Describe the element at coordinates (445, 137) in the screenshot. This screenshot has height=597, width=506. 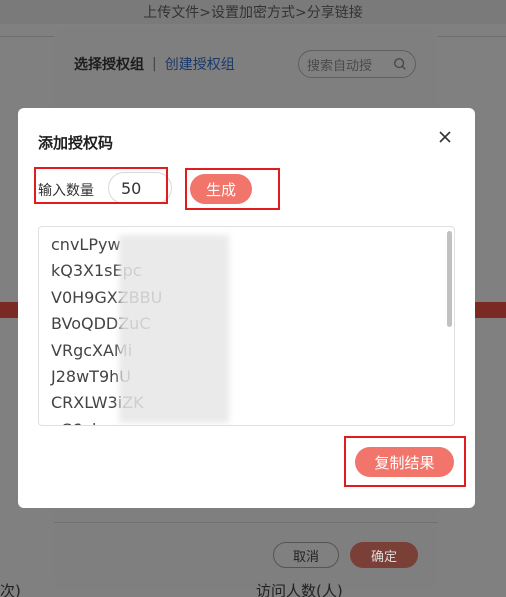
I see `close-icon` at that location.